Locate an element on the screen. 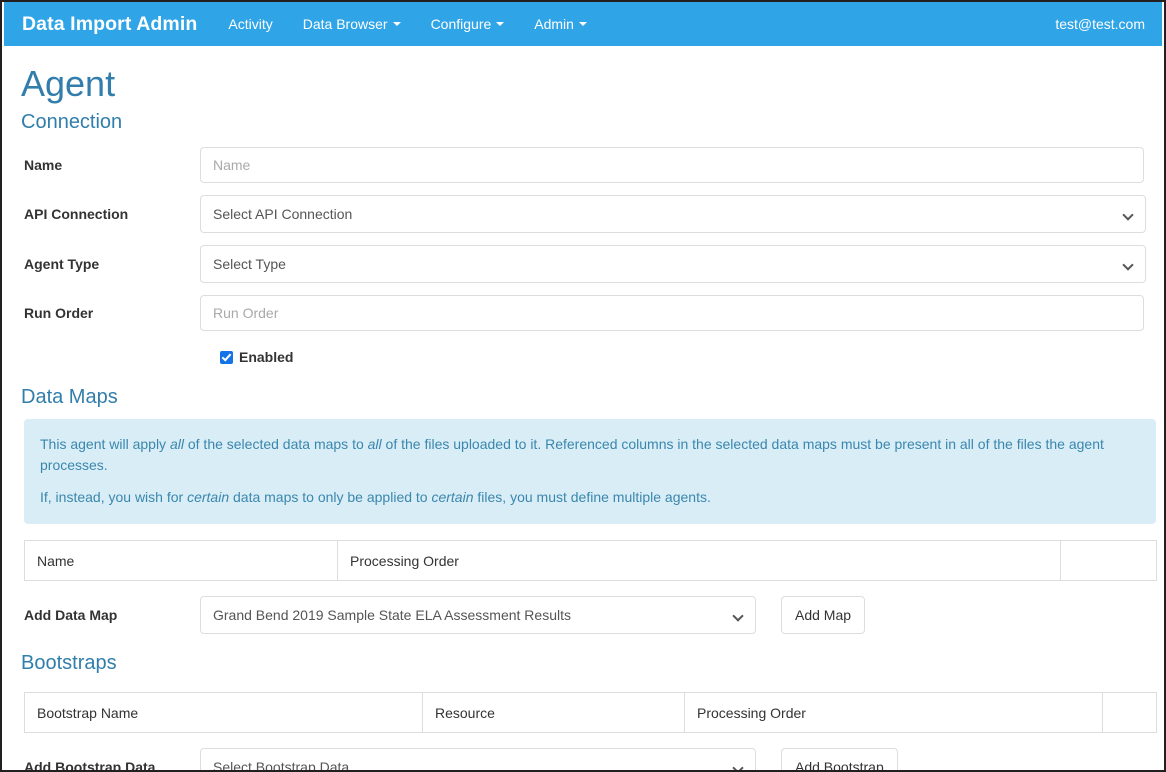 The image size is (1166, 772). label-api-connection: API Connection is located at coordinates (76, 214).